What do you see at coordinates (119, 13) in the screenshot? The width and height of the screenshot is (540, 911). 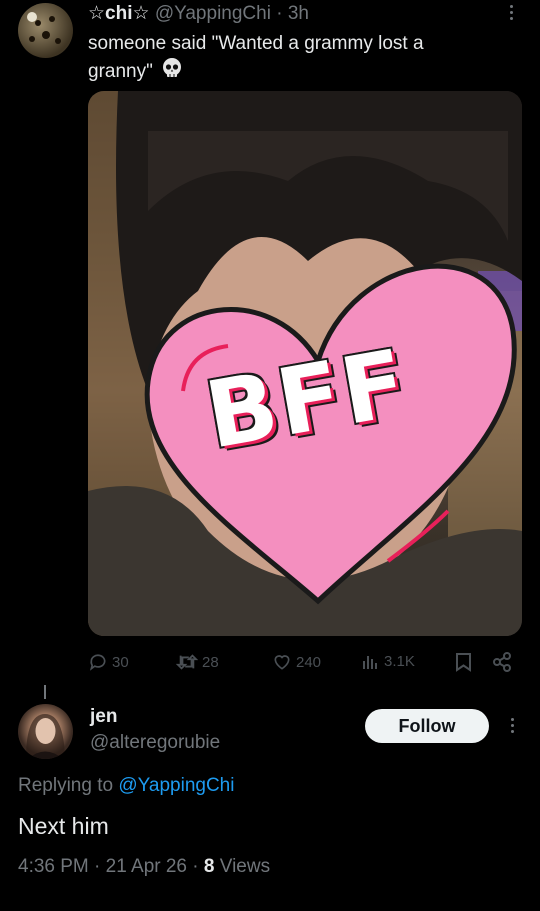 I see `author-display-name: ☆chi☆` at bounding box center [119, 13].